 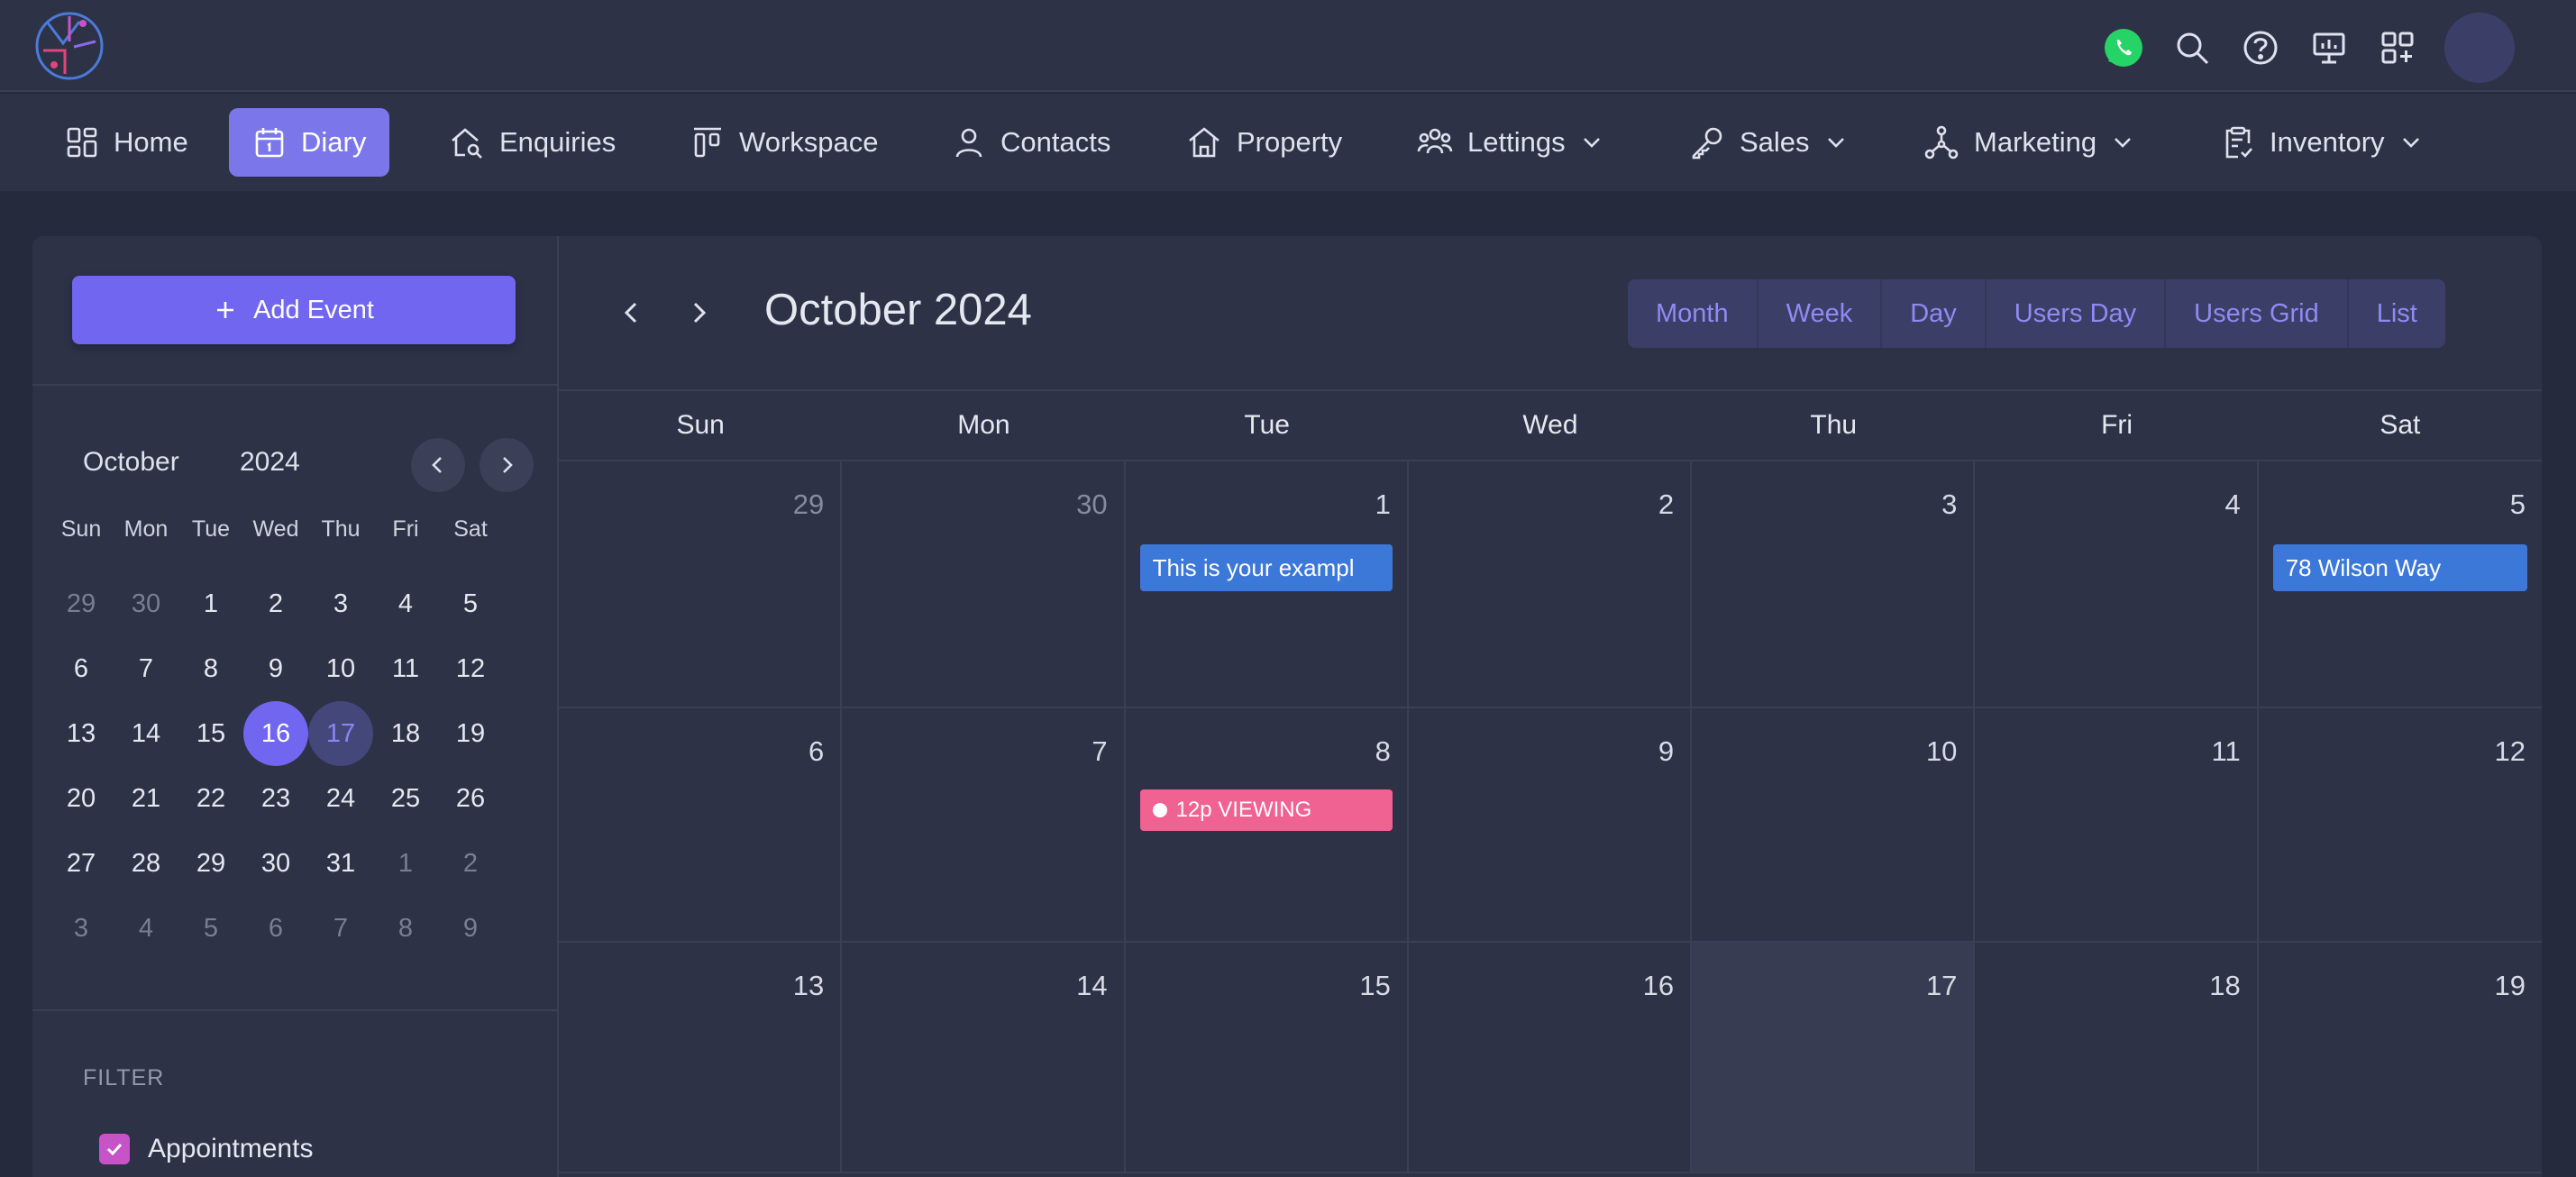 What do you see at coordinates (532, 142) in the screenshot?
I see `nav-item-enquiries: Enquiries` at bounding box center [532, 142].